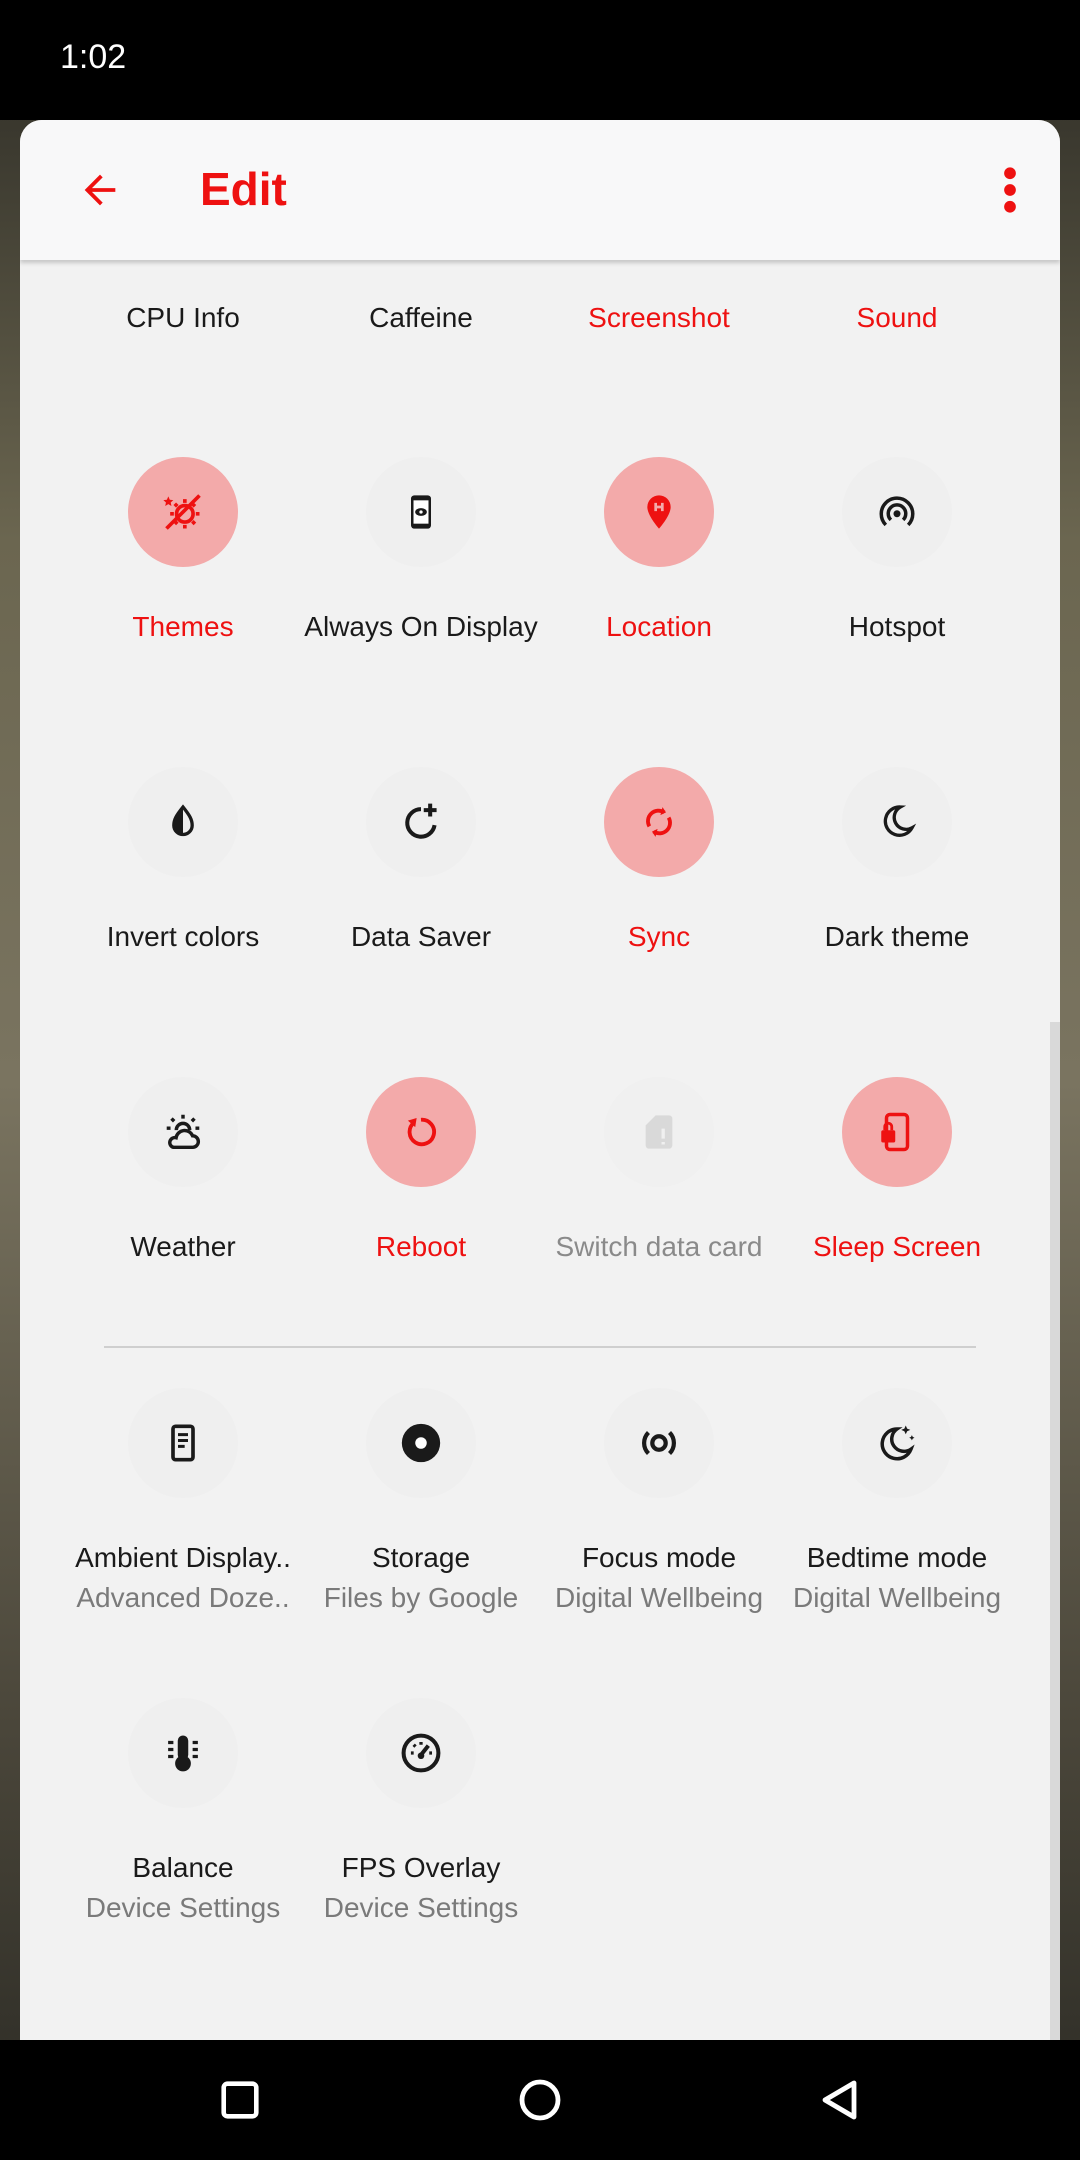 The height and width of the screenshot is (2160, 1080). I want to click on tile-label: Balance, so click(183, 1867).